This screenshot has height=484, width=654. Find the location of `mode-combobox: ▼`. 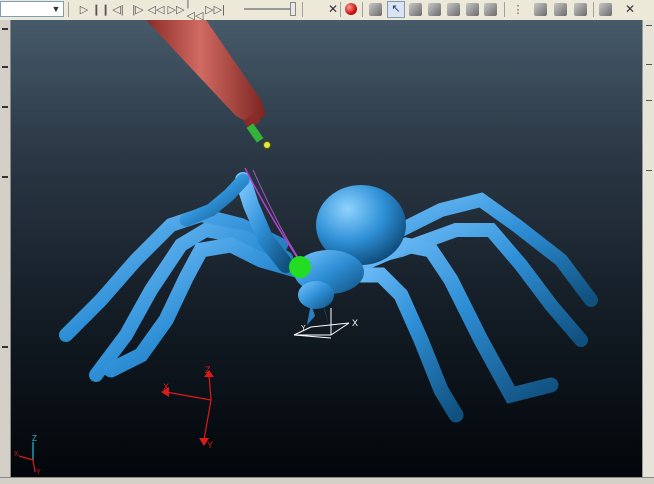

mode-combobox: ▼ is located at coordinates (32, 9).